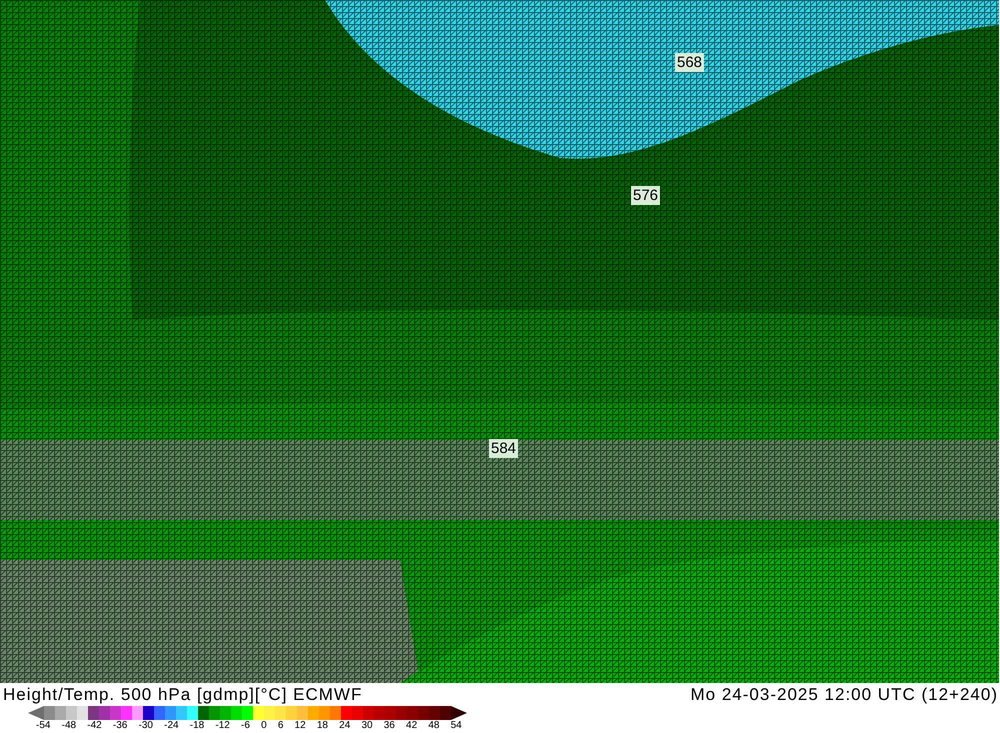 This screenshot has height=733, width=1000. What do you see at coordinates (456, 726) in the screenshot?
I see `scale-tick-label: 54` at bounding box center [456, 726].